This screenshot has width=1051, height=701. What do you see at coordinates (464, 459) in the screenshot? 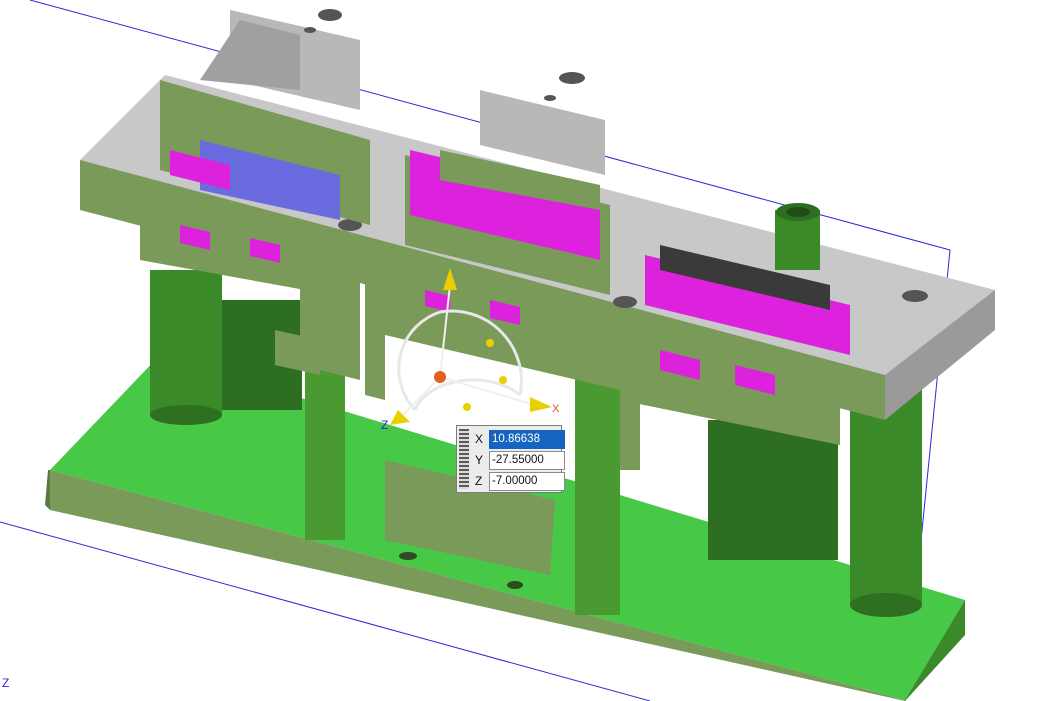
I see `panel-grip-handle` at bounding box center [464, 459].